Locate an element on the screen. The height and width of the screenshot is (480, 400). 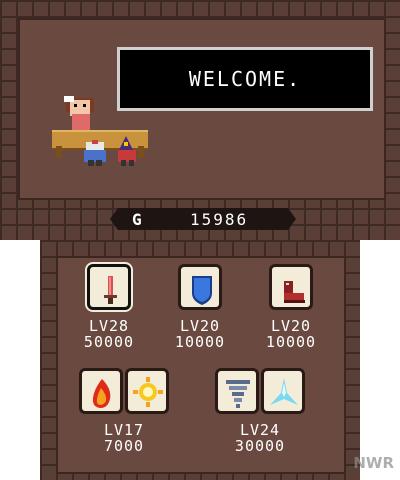
gold-label: G is located at coordinates (137, 219).